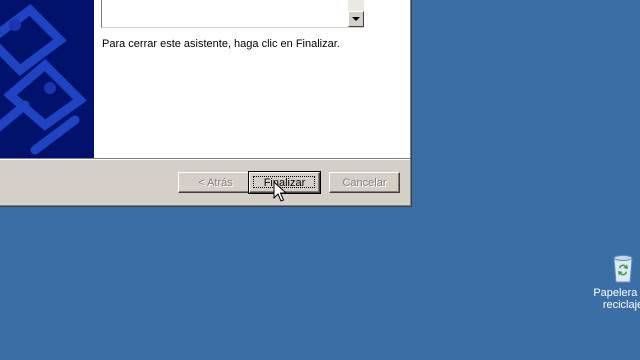  I want to click on mouse-pointer-icon, so click(280, 191).